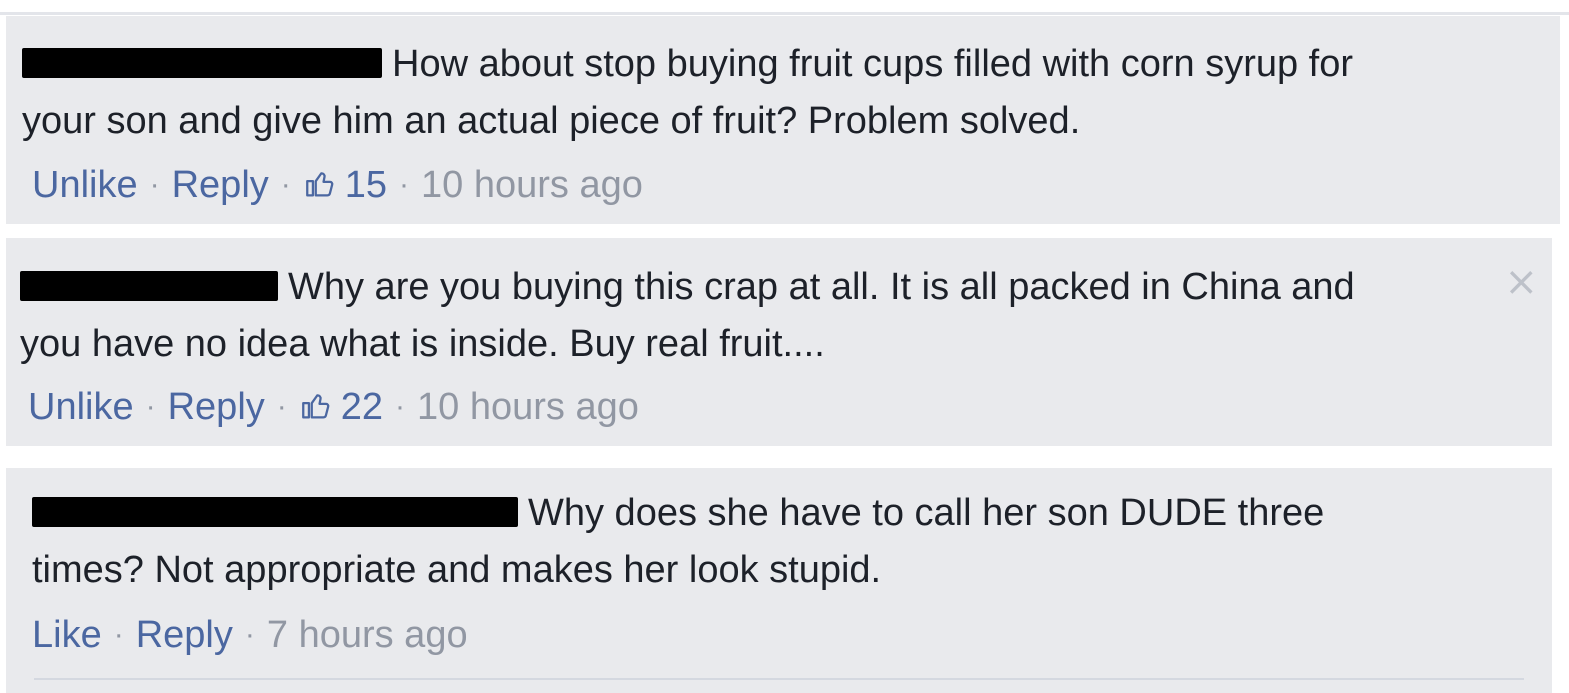 The width and height of the screenshot is (1569, 693). I want to click on comment-actions: Unlike · Reply · 15 · 10 hours ago, so click(337, 185).